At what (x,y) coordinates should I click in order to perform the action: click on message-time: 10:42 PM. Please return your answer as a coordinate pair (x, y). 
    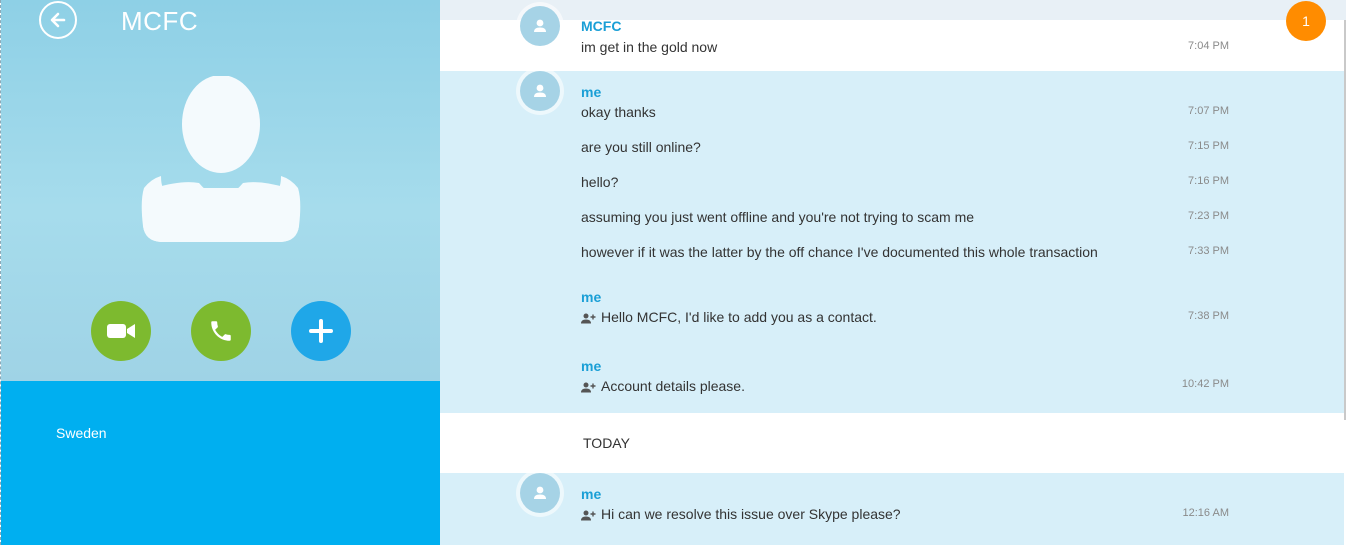
    Looking at the image, I should click on (1205, 384).